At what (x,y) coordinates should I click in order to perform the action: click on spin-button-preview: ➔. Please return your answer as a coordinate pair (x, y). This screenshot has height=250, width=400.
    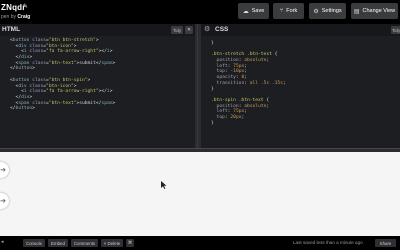
    Looking at the image, I should click on (4, 201).